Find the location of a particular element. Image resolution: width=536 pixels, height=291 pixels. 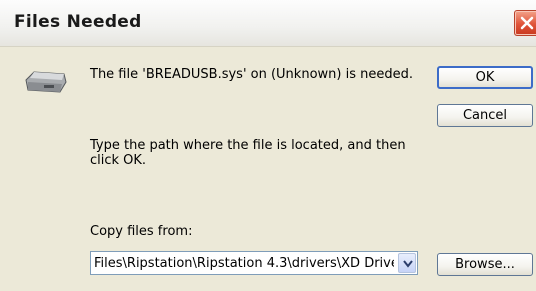

ok-button: OK is located at coordinates (485, 77).